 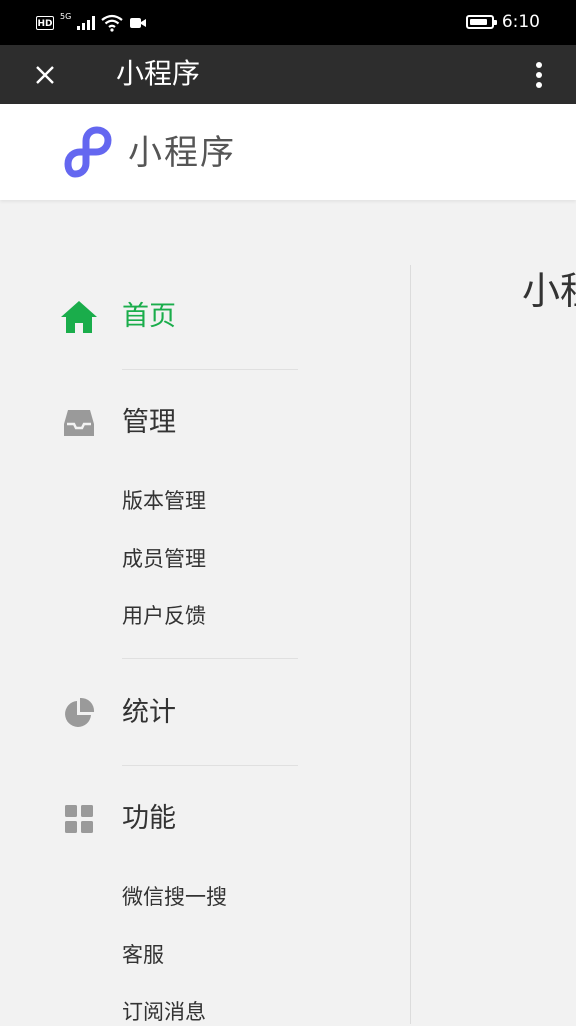 I want to click on close-icon, so click(x=45, y=75).